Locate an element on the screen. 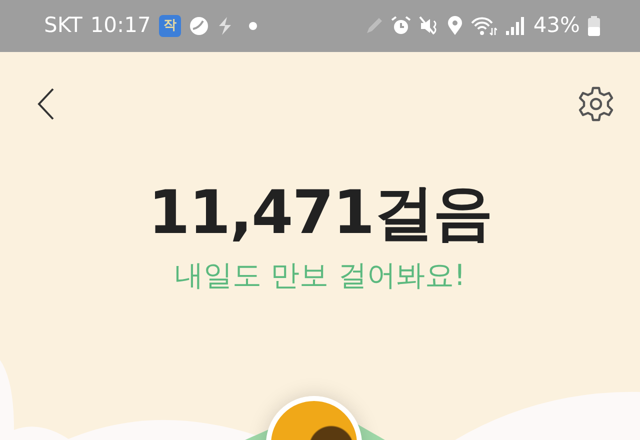 The height and width of the screenshot is (440, 640). app-notification-icon: 작 is located at coordinates (169, 26).